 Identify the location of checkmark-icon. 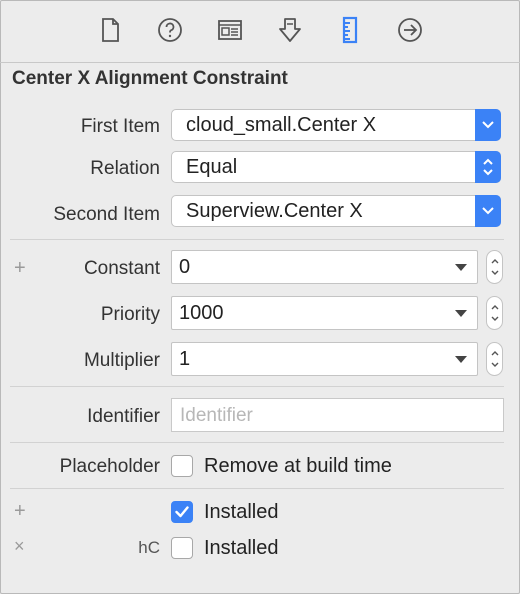
(182, 512).